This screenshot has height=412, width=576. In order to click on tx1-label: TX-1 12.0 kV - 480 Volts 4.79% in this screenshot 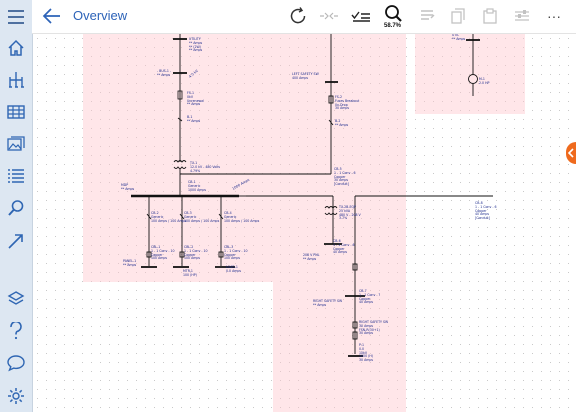, I will do `click(205, 167)`.